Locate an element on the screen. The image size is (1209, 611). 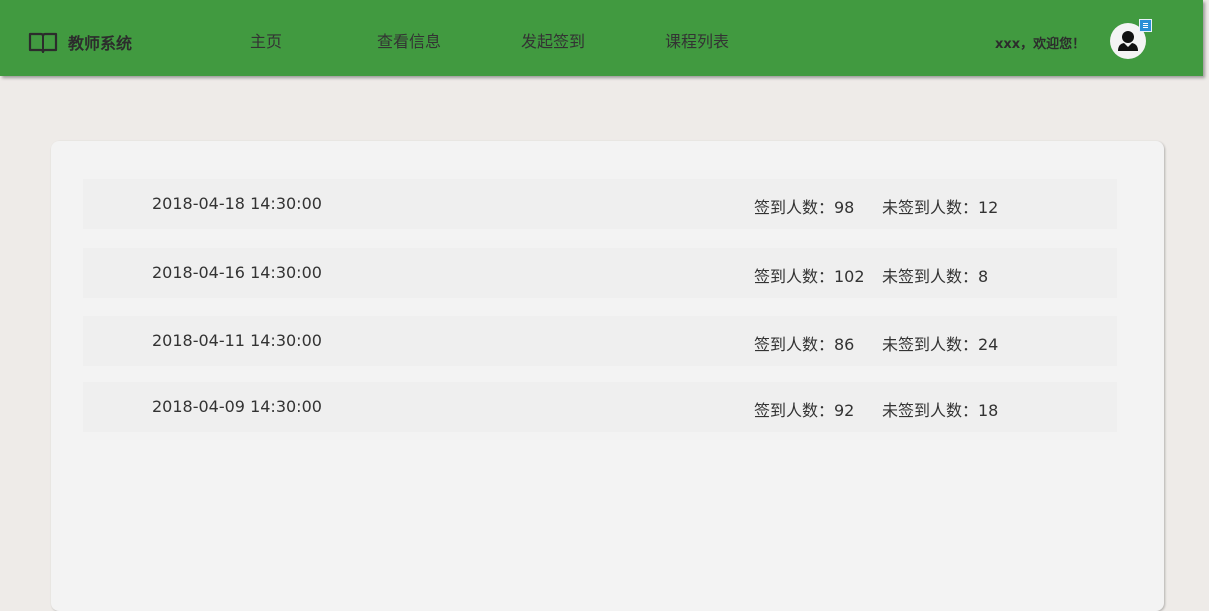
brand: 教师系统 is located at coordinates (80, 42).